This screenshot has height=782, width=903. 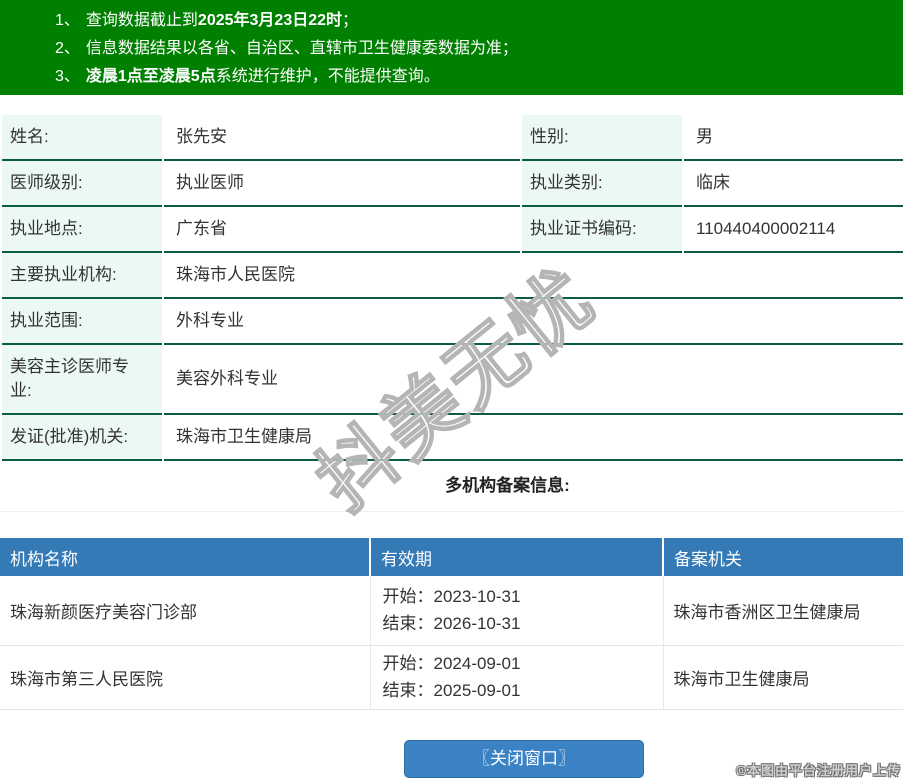 I want to click on certificate-number-value: 110440400002114, so click(x=793, y=230).